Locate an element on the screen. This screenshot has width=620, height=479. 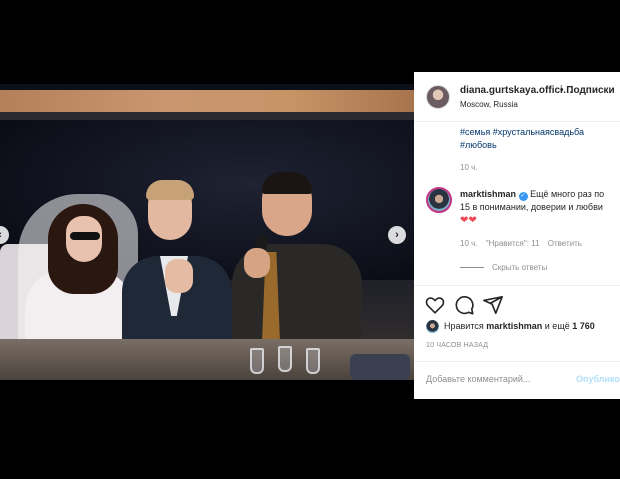
likes-count: 1 760 is located at coordinates (583, 326).